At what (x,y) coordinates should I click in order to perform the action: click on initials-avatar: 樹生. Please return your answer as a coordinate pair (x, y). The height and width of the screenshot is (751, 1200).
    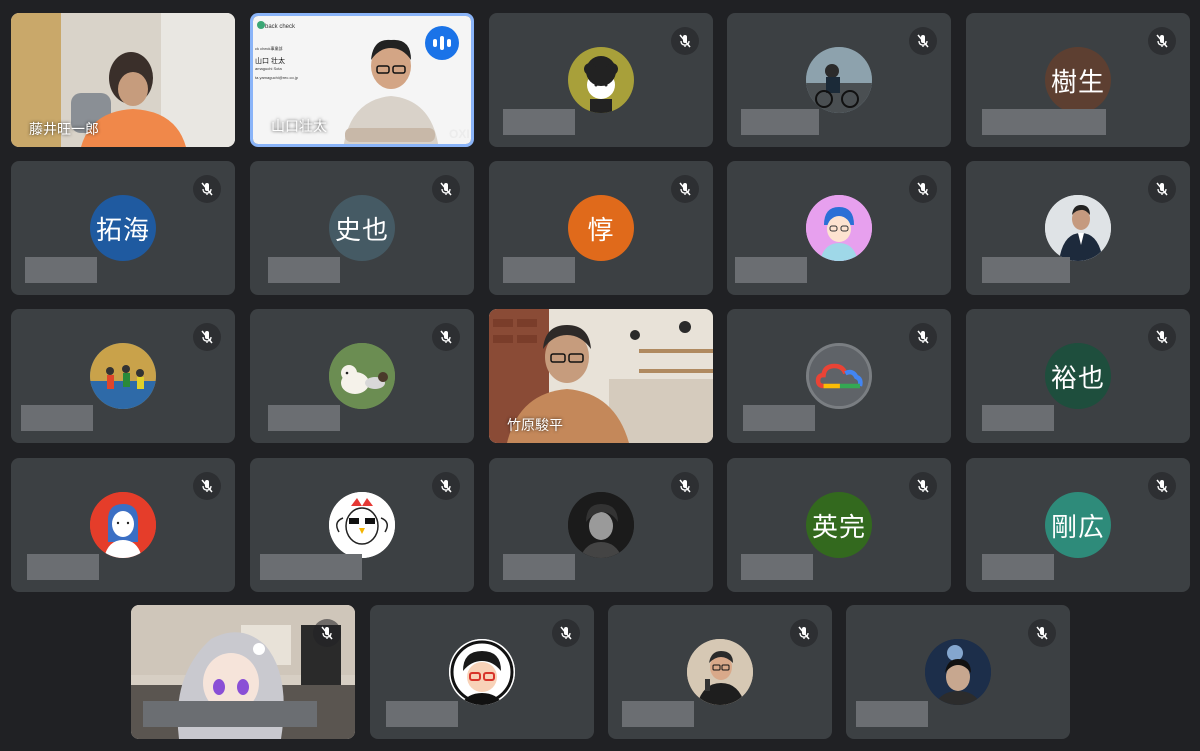
    Looking at the image, I should click on (1078, 80).